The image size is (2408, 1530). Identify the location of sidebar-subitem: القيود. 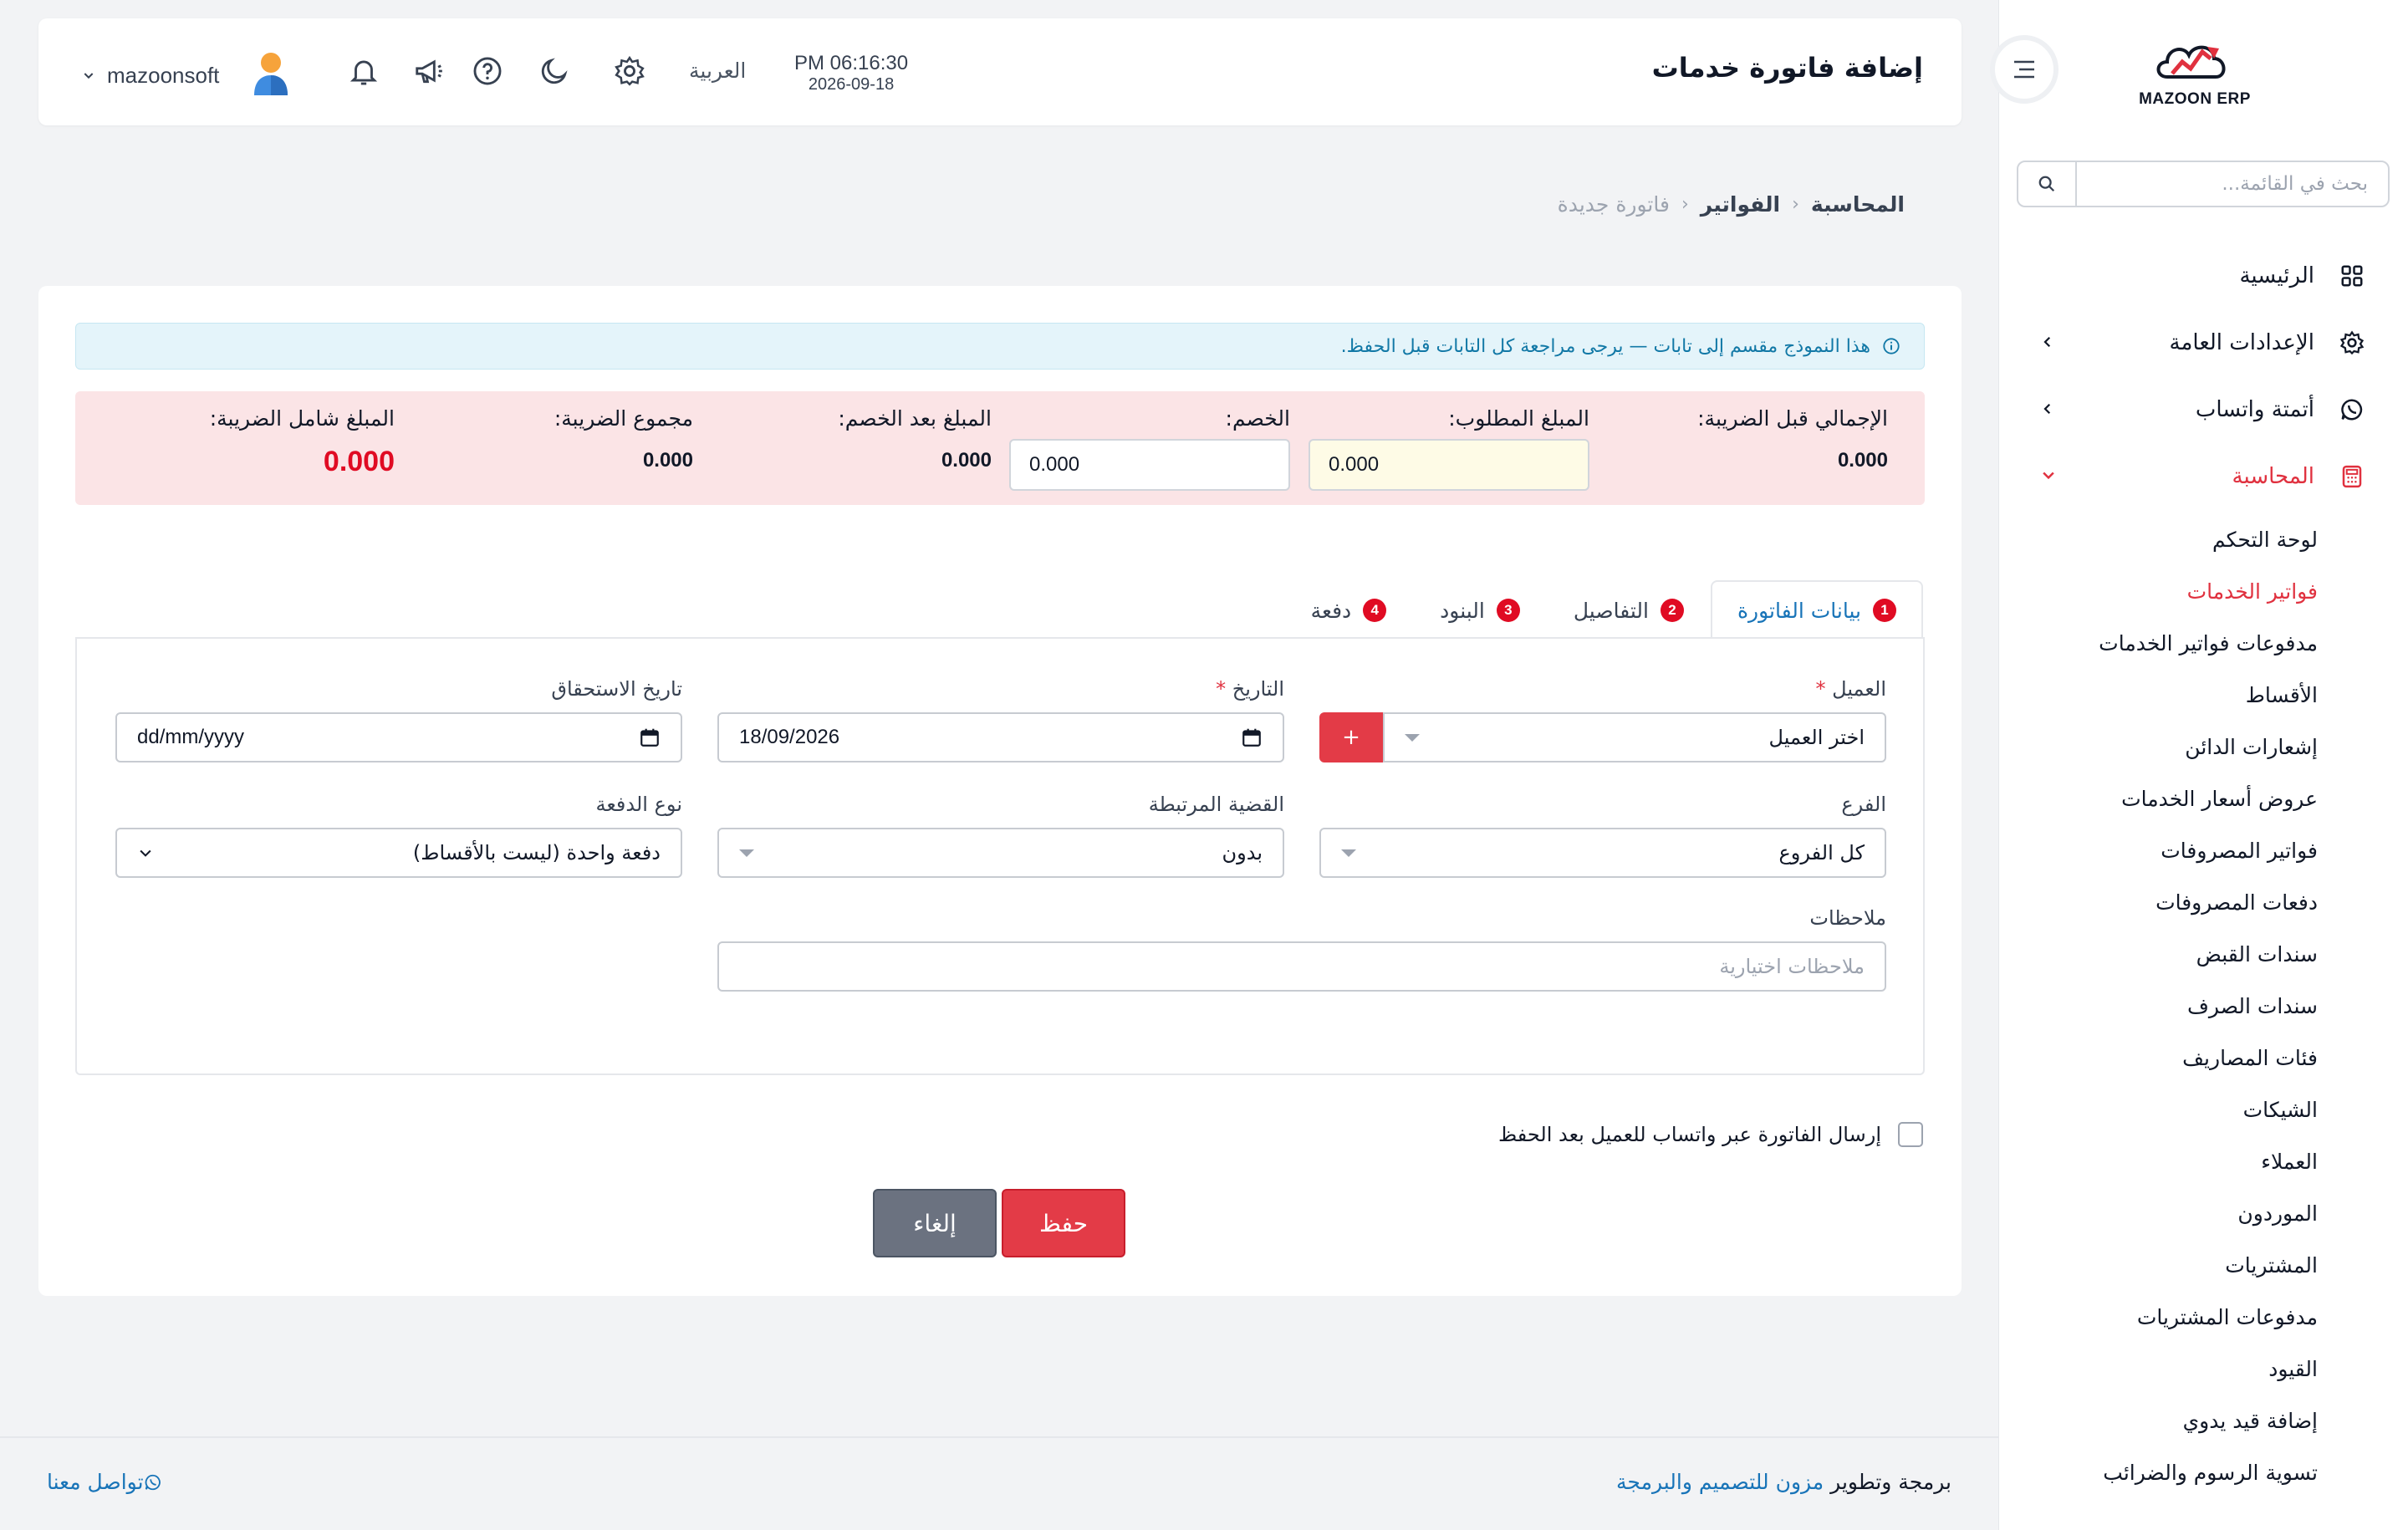
(2203, 1369).